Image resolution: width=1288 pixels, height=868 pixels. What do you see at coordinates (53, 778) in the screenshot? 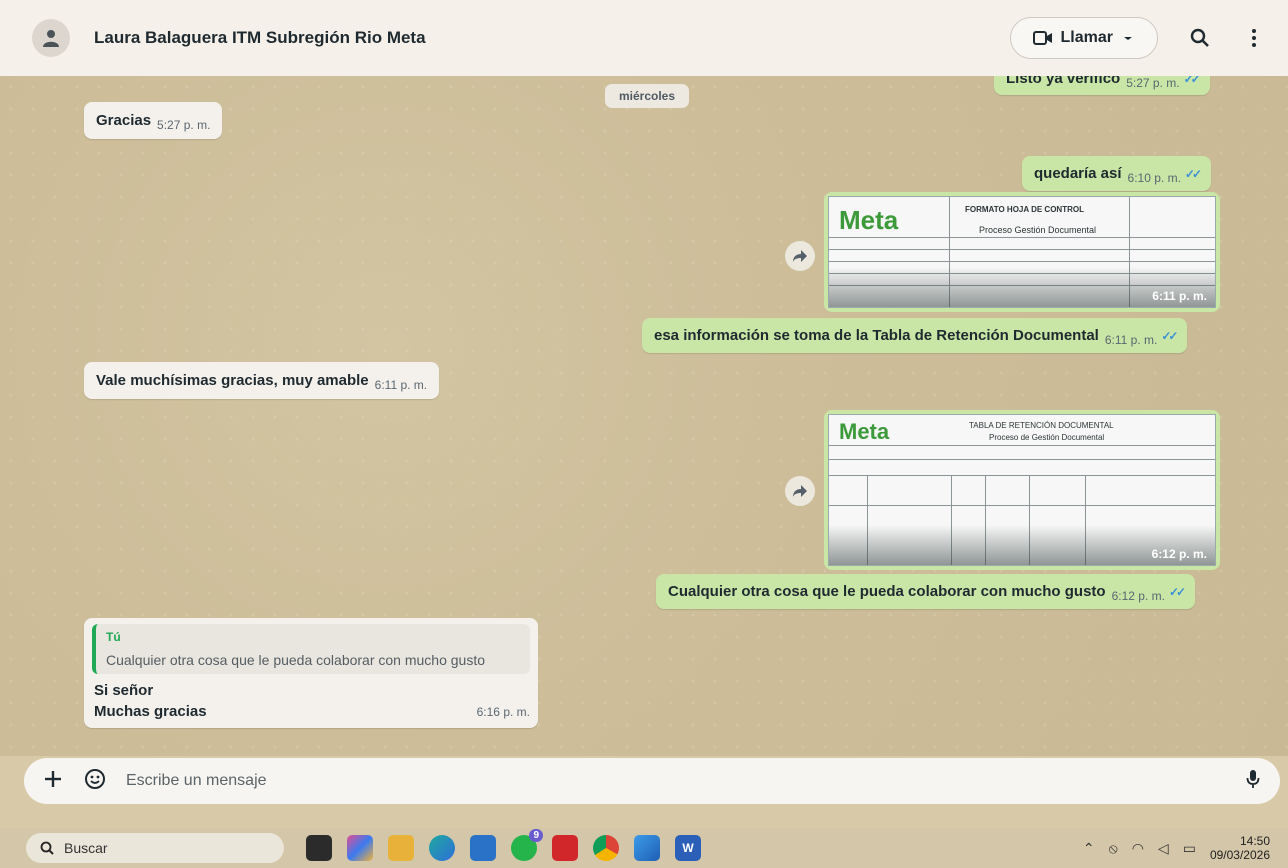
I see `plus-icon` at bounding box center [53, 778].